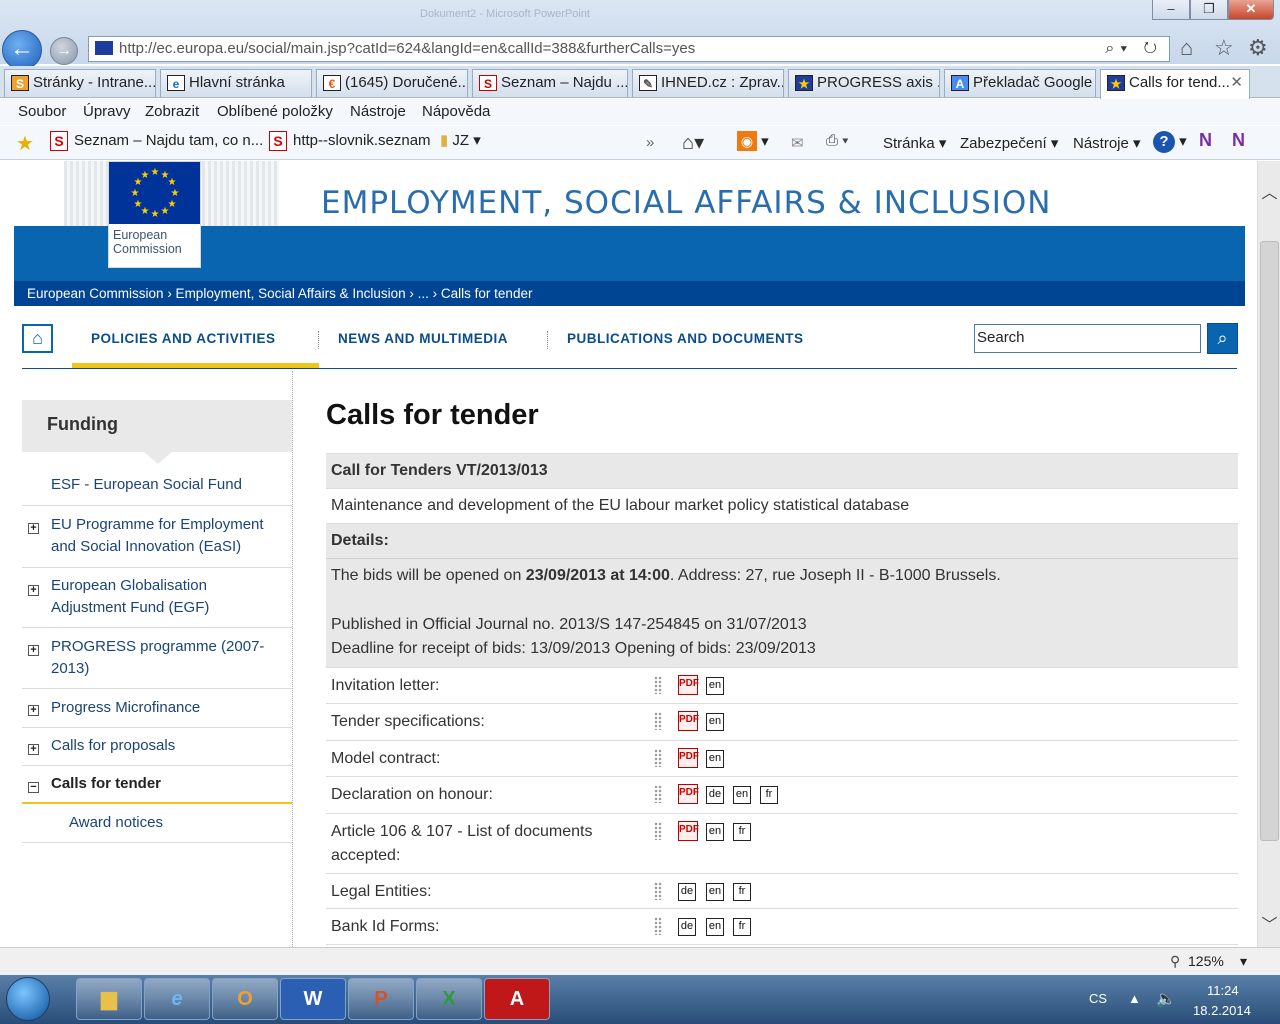 This screenshot has height=1024, width=1280. What do you see at coordinates (1175, 961) in the screenshot?
I see `zoom-icon: ⚲` at bounding box center [1175, 961].